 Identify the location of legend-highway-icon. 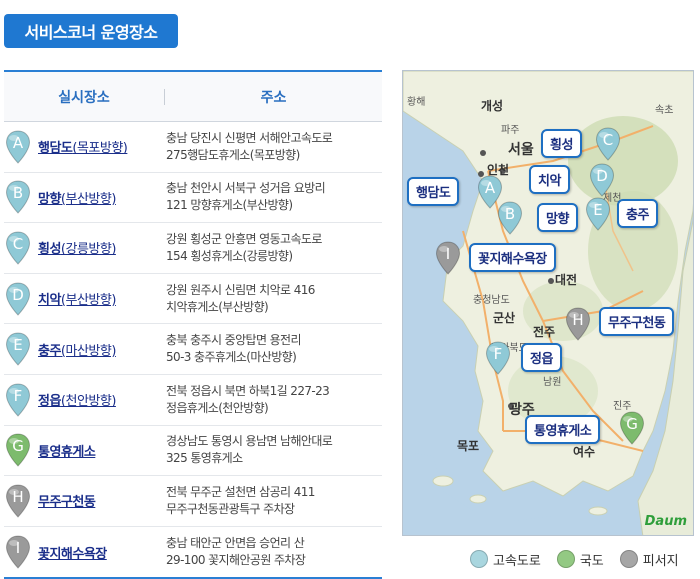
(479, 559).